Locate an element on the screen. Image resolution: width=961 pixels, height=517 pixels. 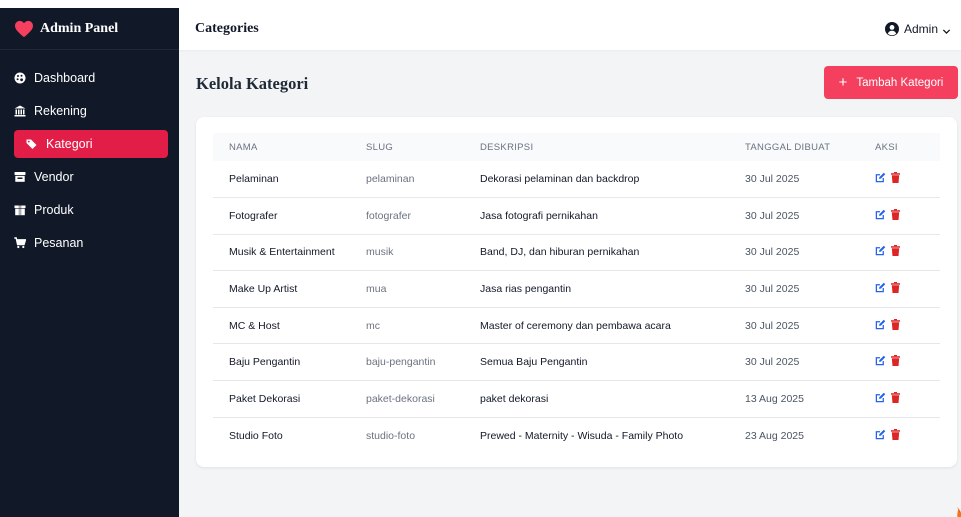
col-header-slug: SLUG is located at coordinates (380, 147).